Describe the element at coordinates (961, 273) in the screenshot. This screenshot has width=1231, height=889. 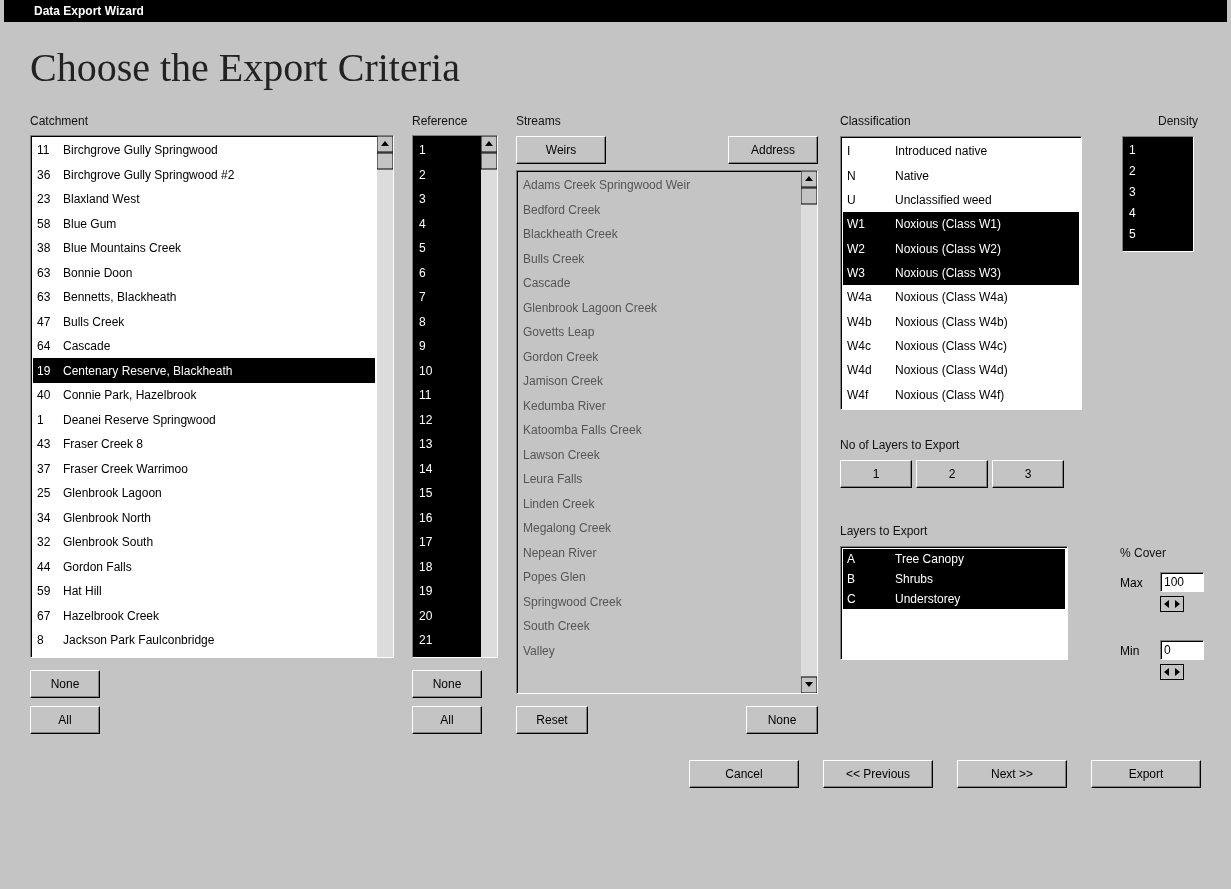
I see `list-item: W3 Noxious (Class W3)` at that location.